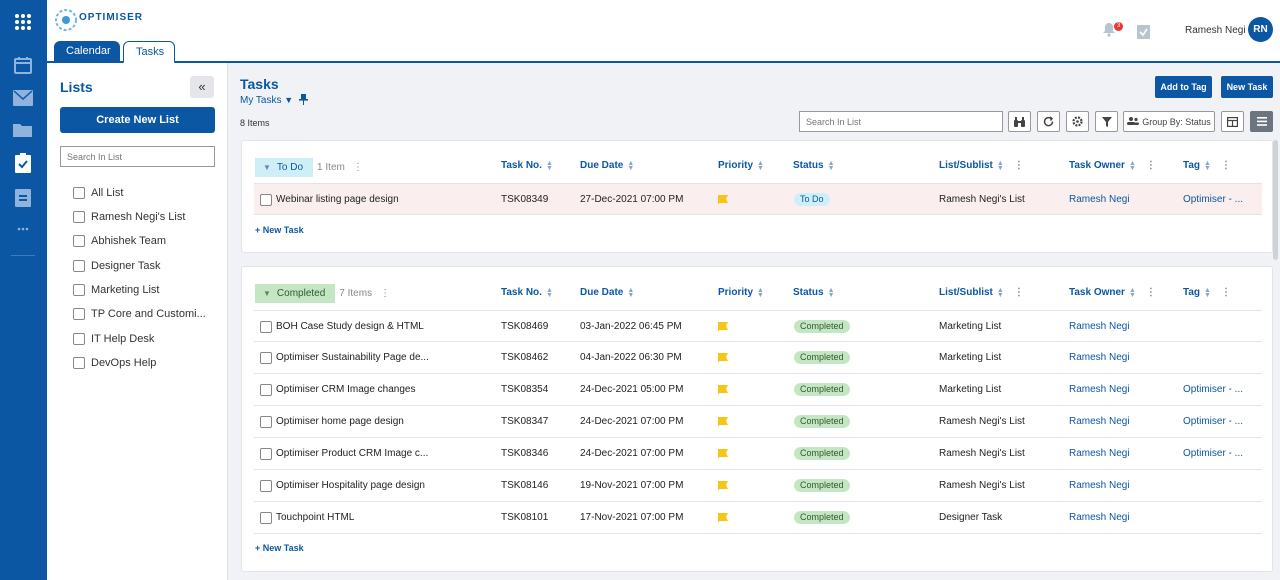  Describe the element at coordinates (295, 293) in the screenshot. I see `group-pill: ▼ Completed` at that location.